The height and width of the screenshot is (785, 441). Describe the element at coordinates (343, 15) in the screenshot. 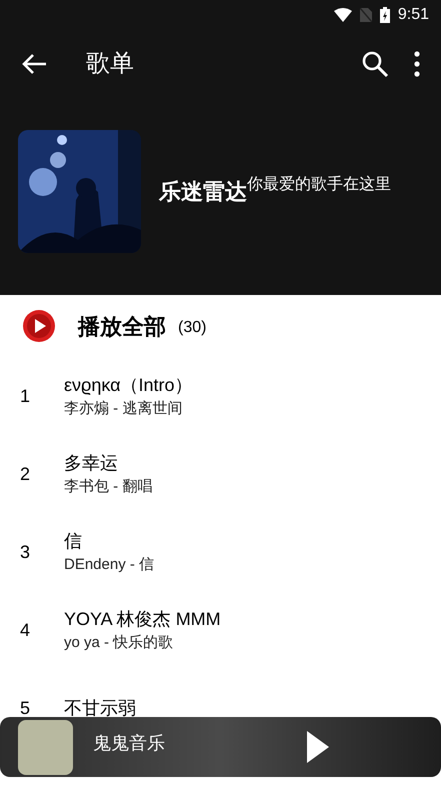

I see `wifi-icon` at that location.